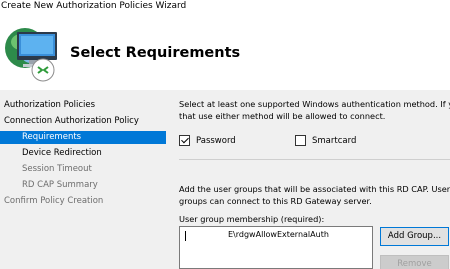 This screenshot has width=450, height=269. Describe the element at coordinates (414, 262) in the screenshot. I see `remove-button: Remove` at that location.